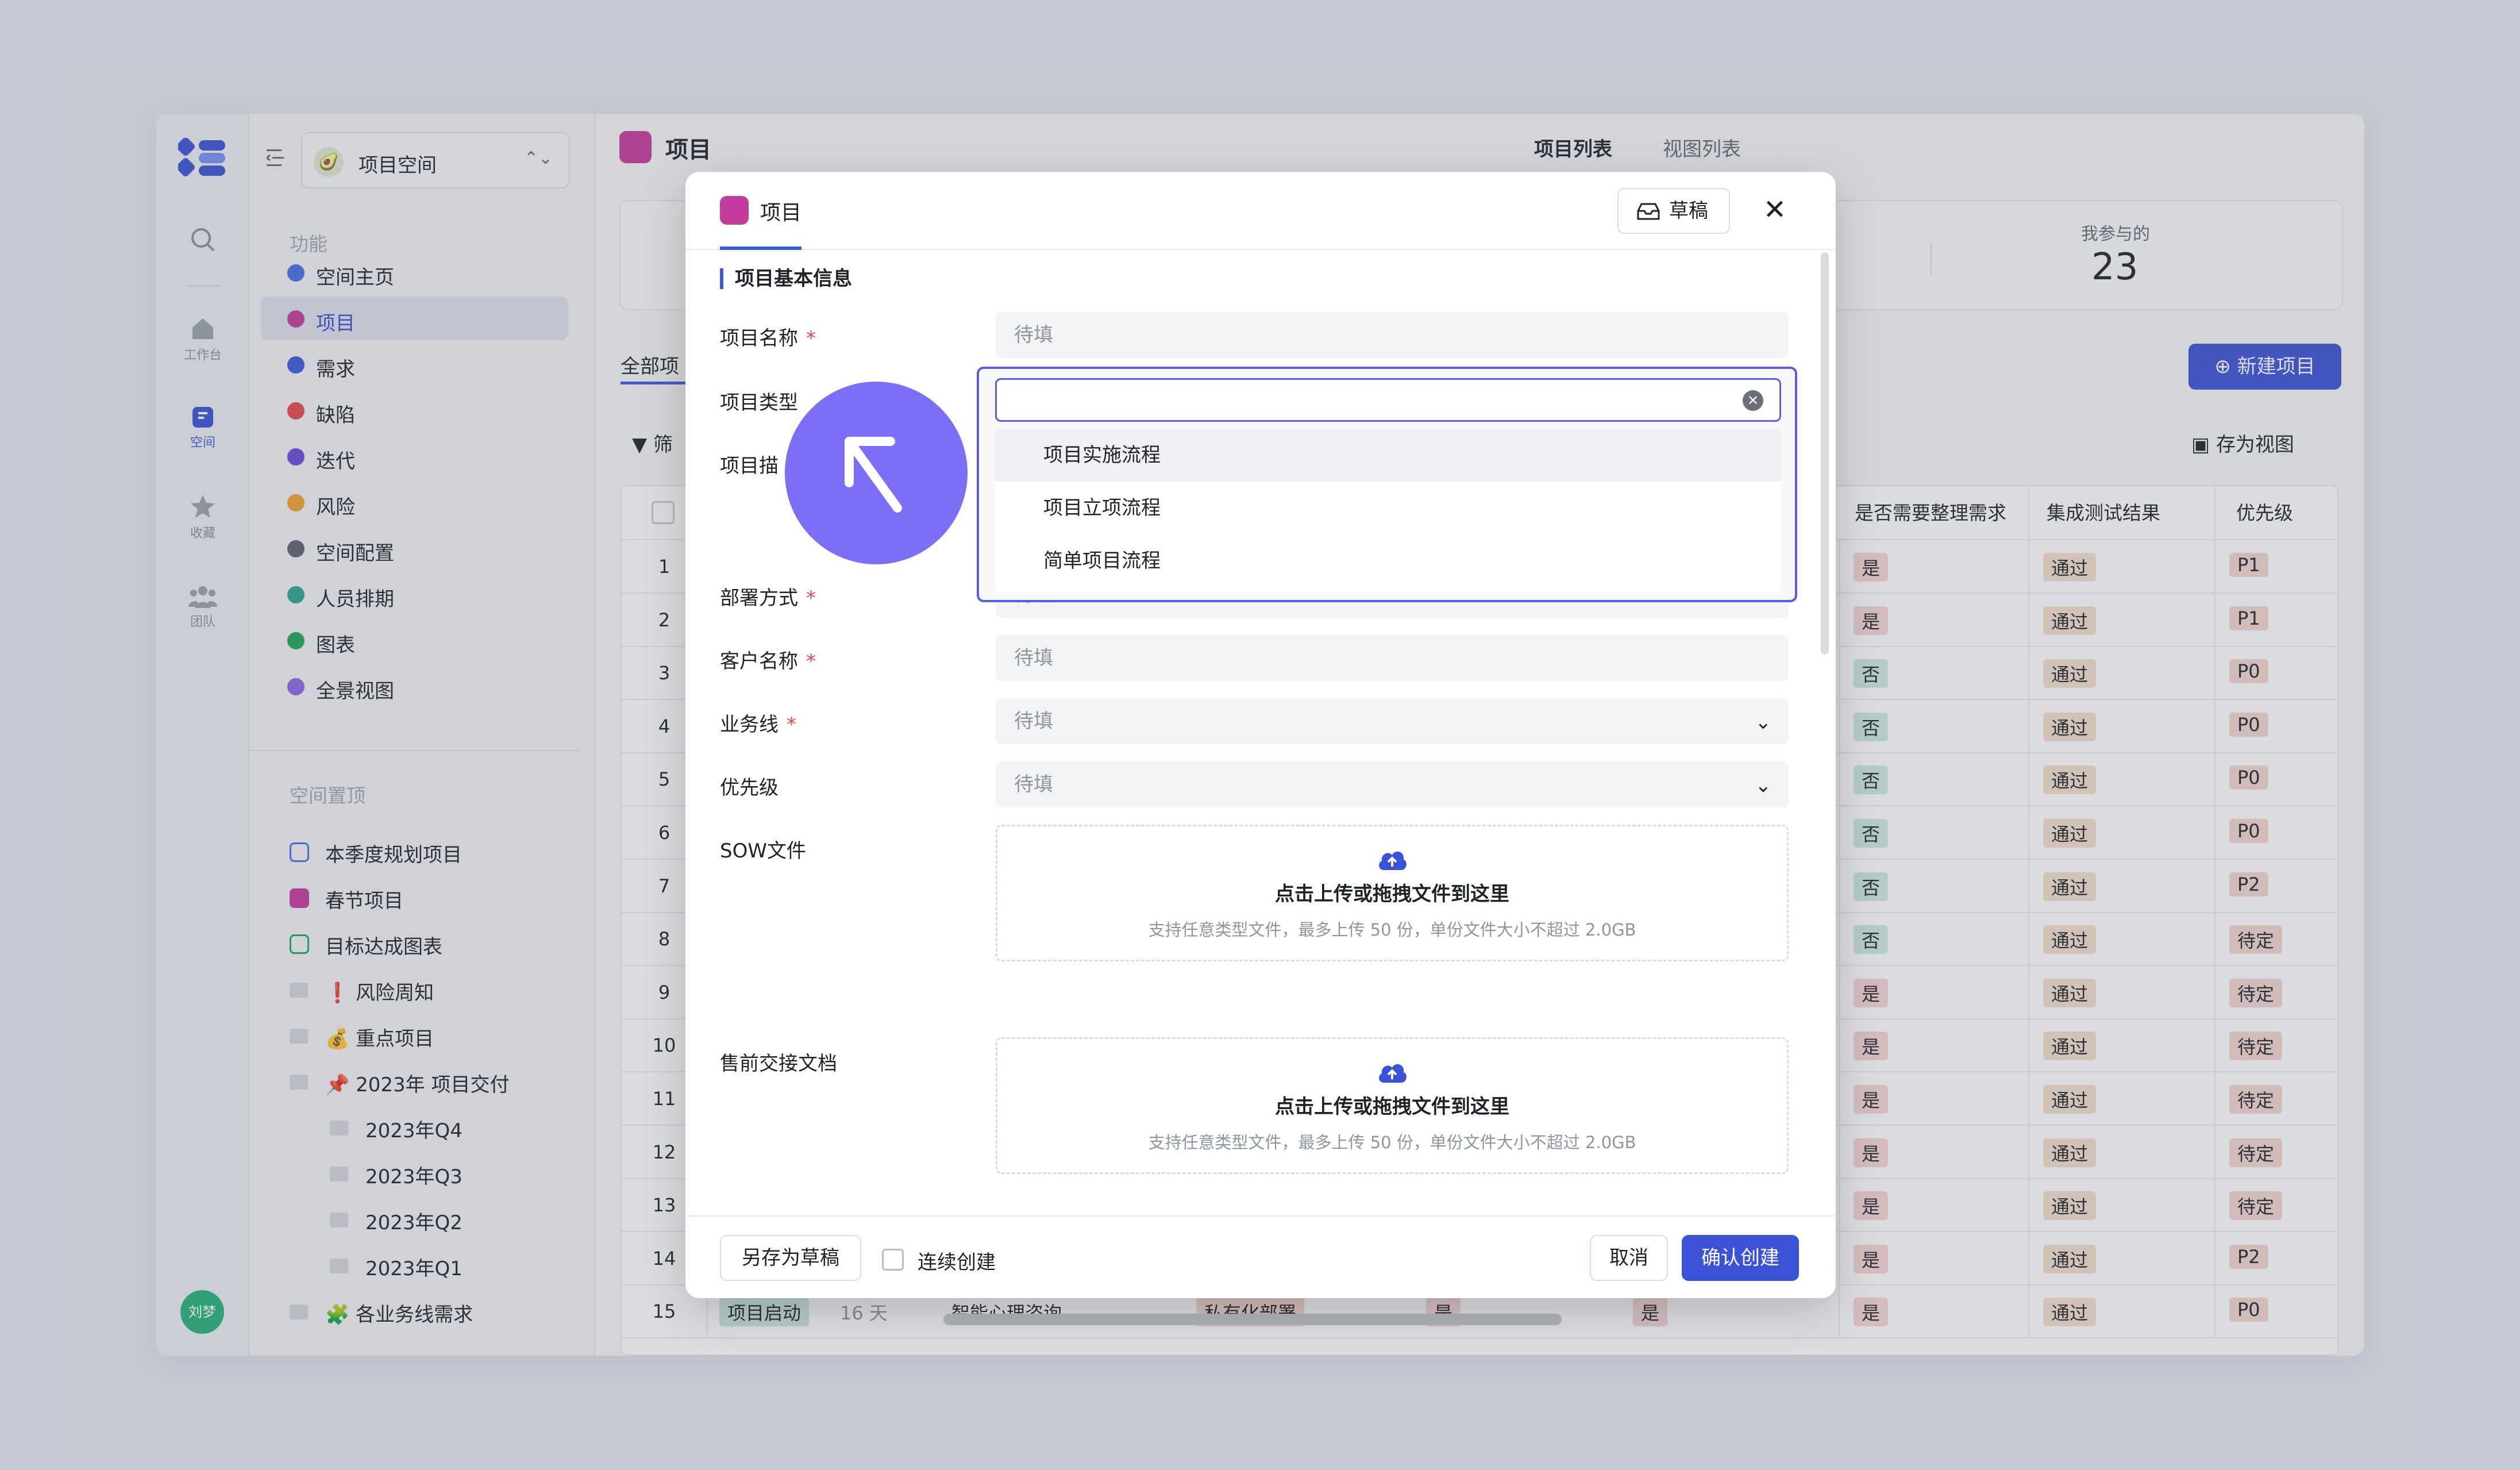 Image resolution: width=2520 pixels, height=1470 pixels. Describe the element at coordinates (957, 1260) in the screenshot. I see `continuous-create-label: 连续创建` at that location.